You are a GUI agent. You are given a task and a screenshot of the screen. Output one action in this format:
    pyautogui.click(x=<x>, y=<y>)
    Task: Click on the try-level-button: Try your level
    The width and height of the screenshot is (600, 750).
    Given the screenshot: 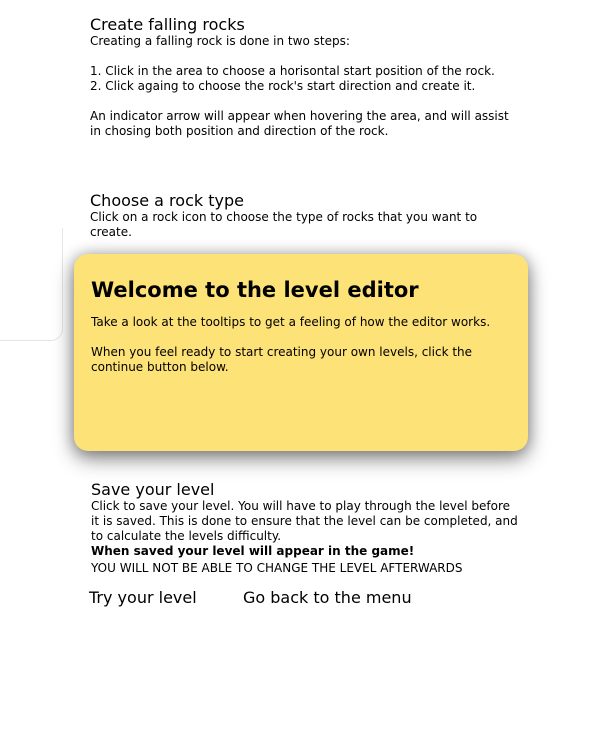 What is the action you would take?
    pyautogui.click(x=143, y=598)
    